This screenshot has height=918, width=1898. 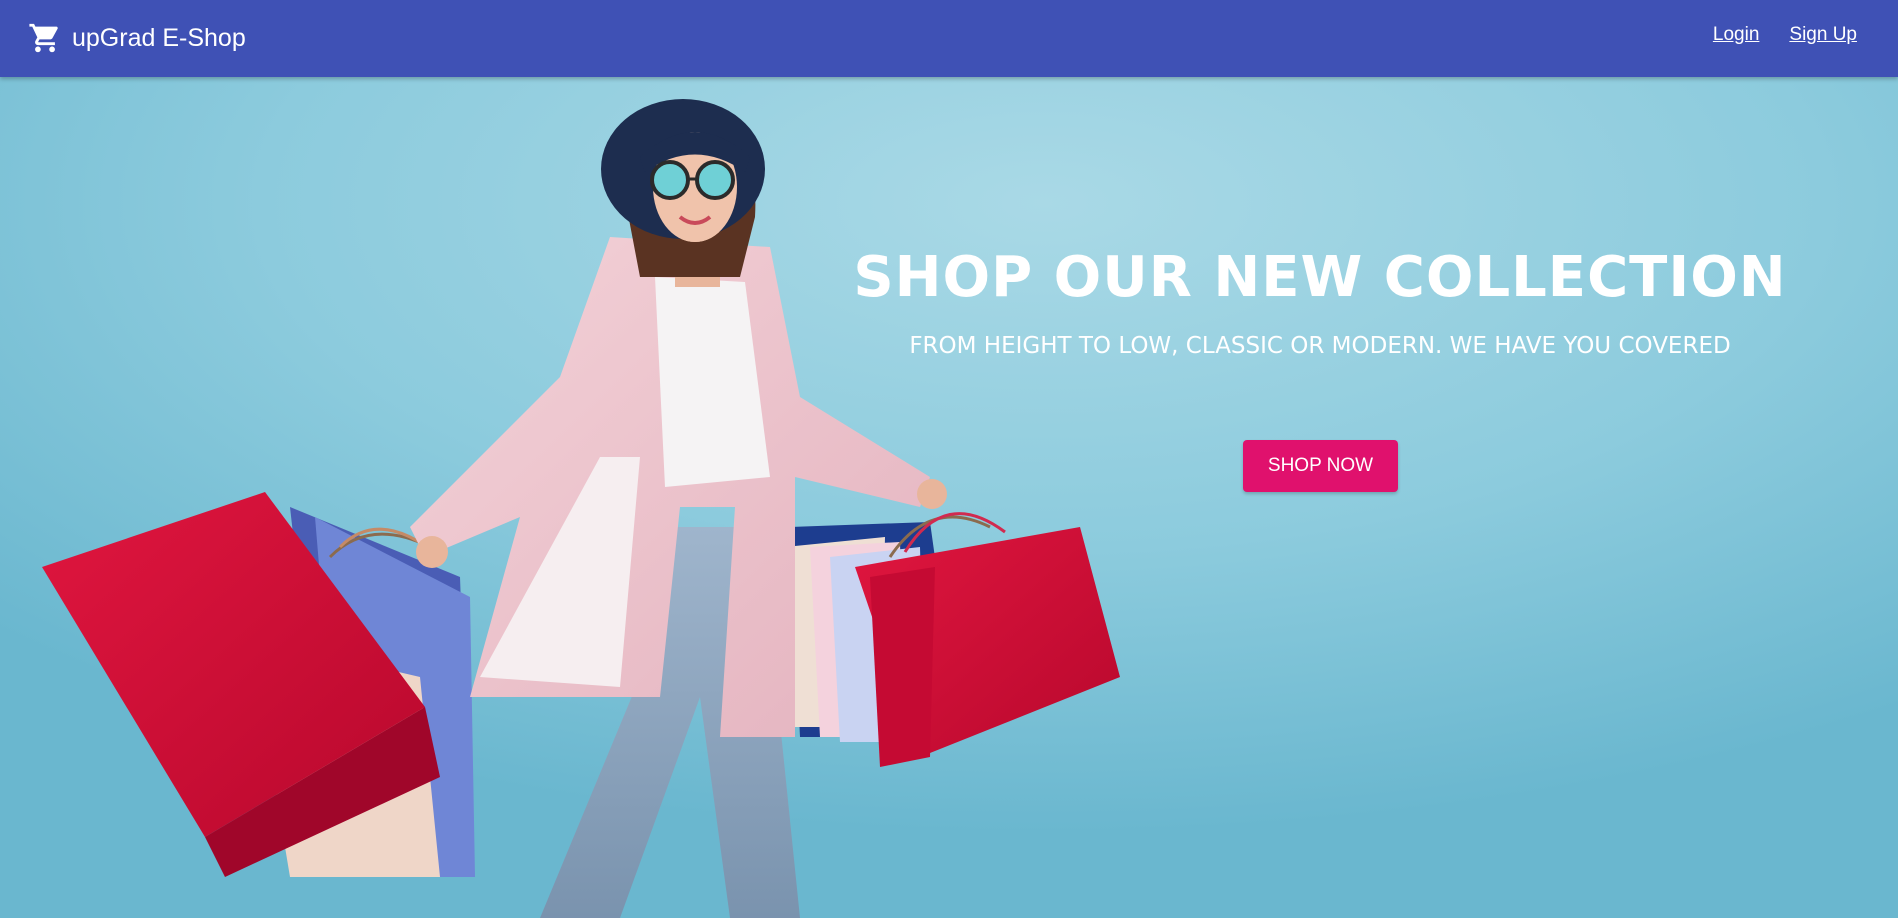 What do you see at coordinates (1320, 277) in the screenshot?
I see `hero-title: SHOP OUR NEW COLLECTION` at bounding box center [1320, 277].